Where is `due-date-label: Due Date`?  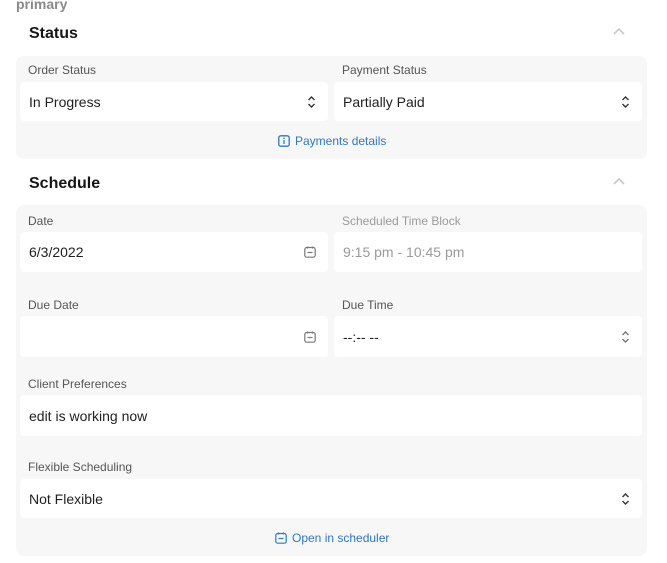
due-date-label: Due Date is located at coordinates (53, 305).